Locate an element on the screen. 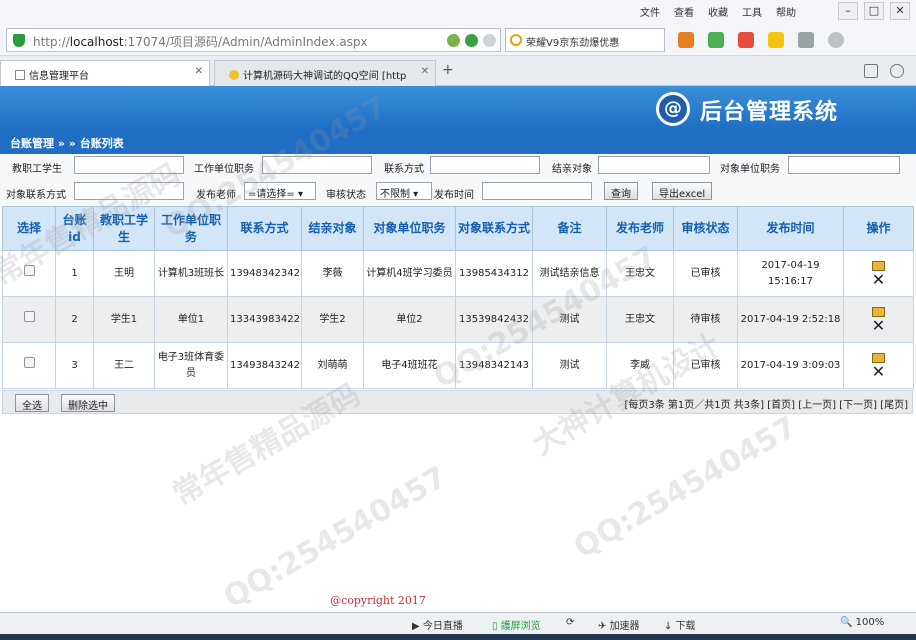  target-contact-label: 对象联系方式 is located at coordinates (36, 195).